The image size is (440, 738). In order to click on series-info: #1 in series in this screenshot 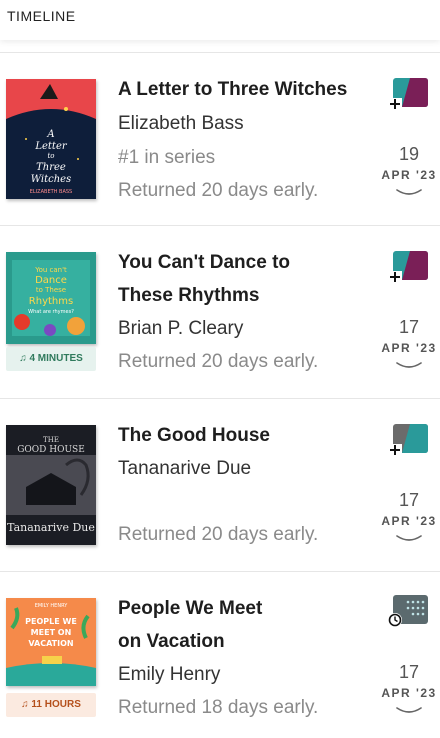, I will do `click(166, 157)`.